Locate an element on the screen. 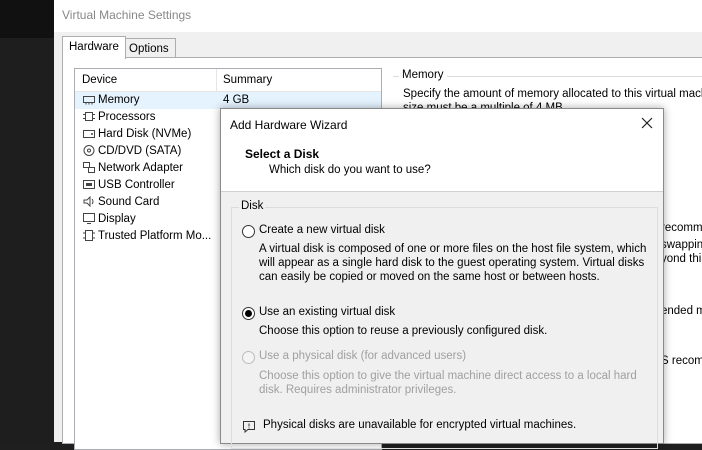  tab-hardware: Hardware is located at coordinates (94, 47).